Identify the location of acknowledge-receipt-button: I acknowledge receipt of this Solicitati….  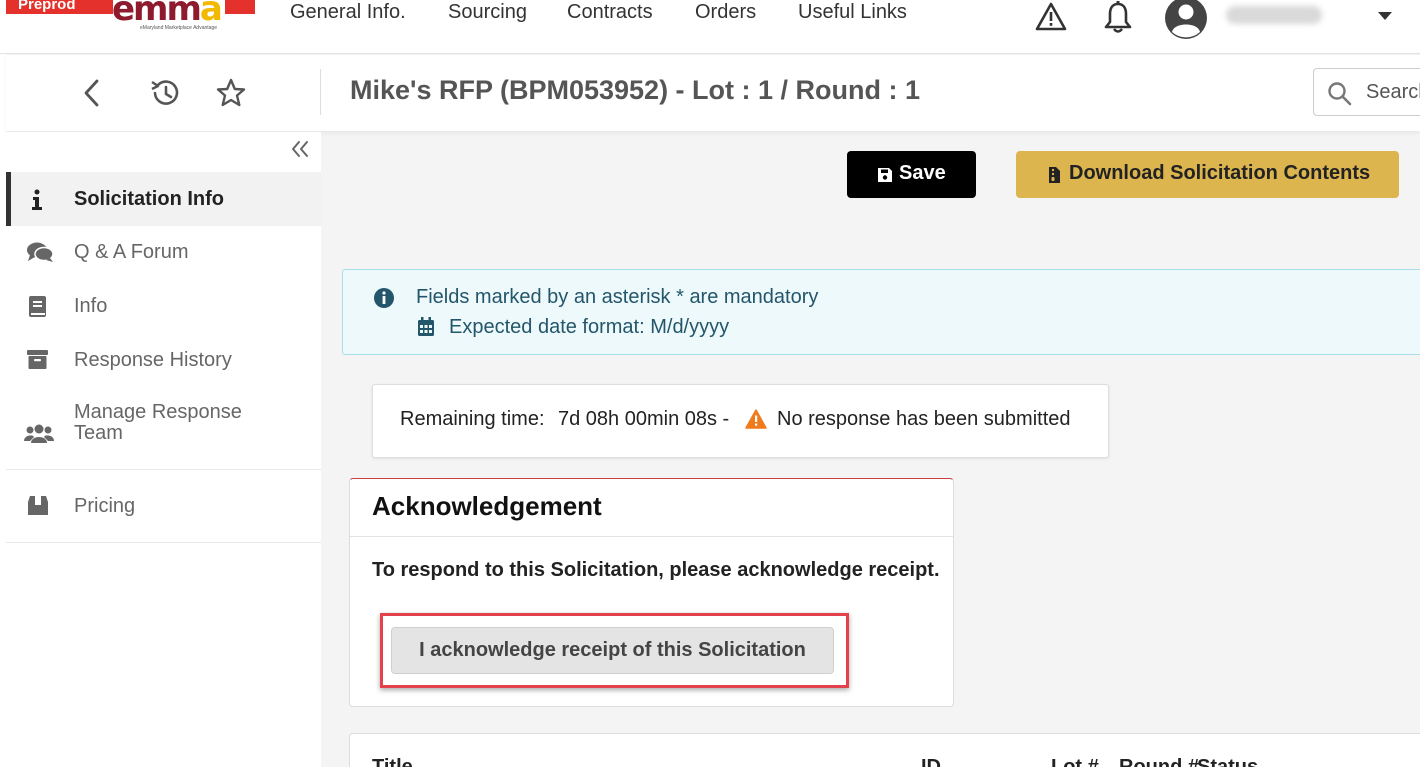
(612, 650).